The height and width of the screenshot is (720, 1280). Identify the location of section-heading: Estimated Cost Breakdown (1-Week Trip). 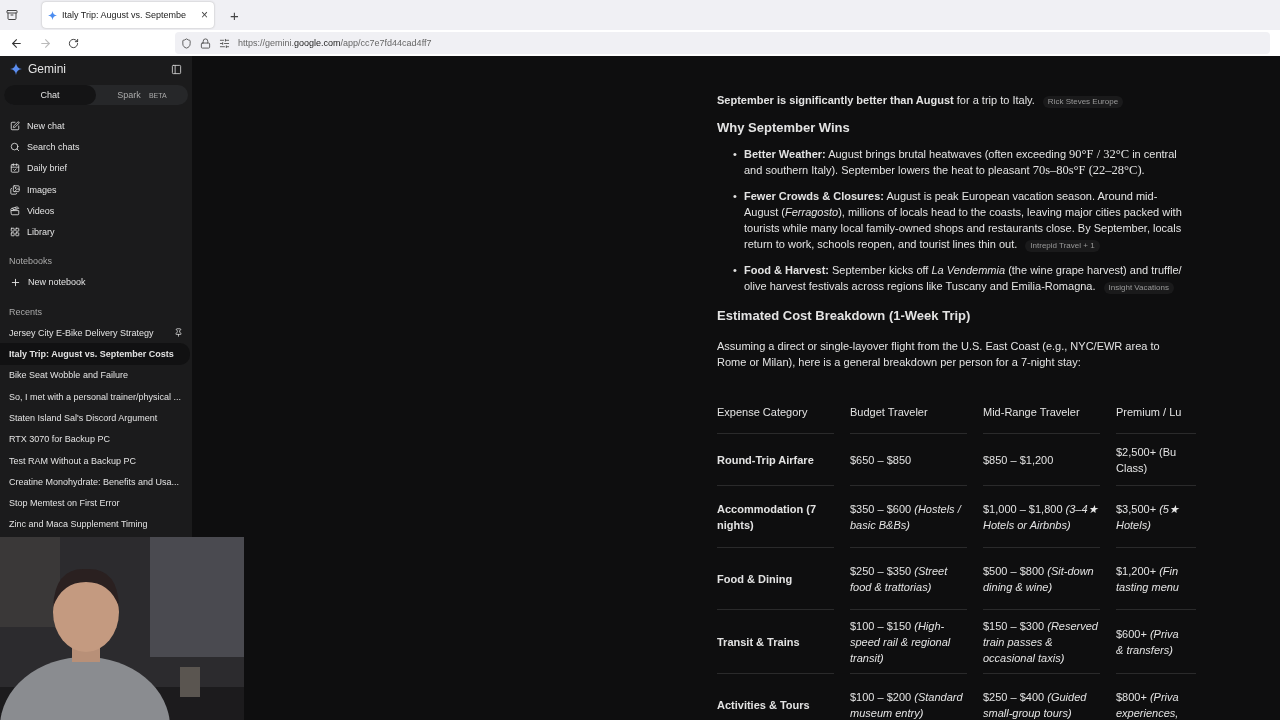
(844, 316).